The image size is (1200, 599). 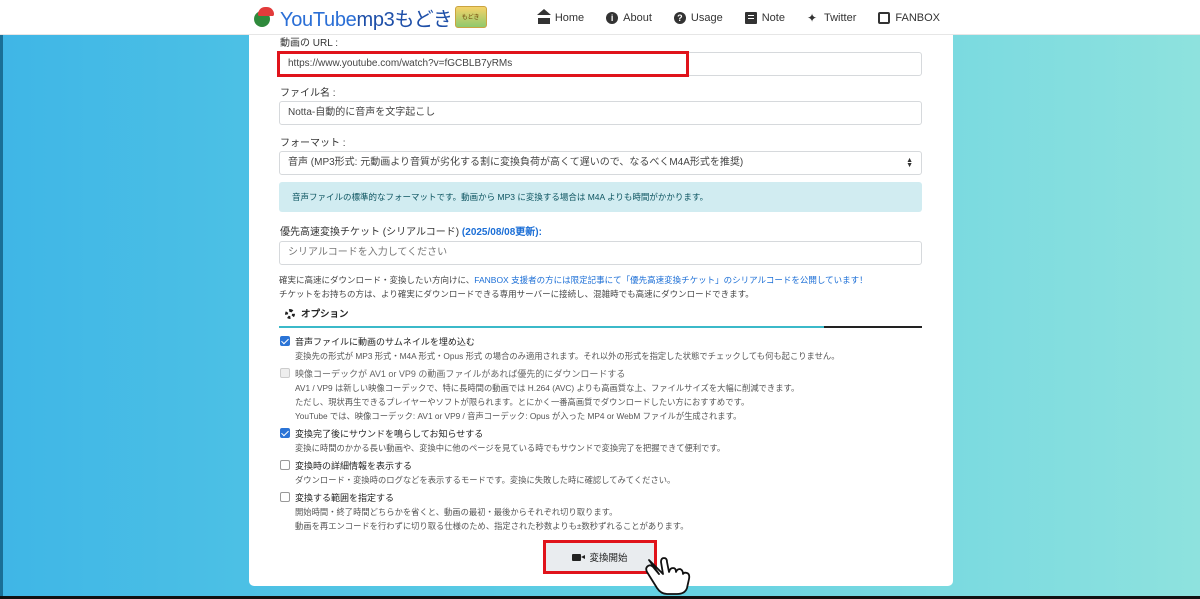 I want to click on fanbox-icon, so click(x=884, y=17).